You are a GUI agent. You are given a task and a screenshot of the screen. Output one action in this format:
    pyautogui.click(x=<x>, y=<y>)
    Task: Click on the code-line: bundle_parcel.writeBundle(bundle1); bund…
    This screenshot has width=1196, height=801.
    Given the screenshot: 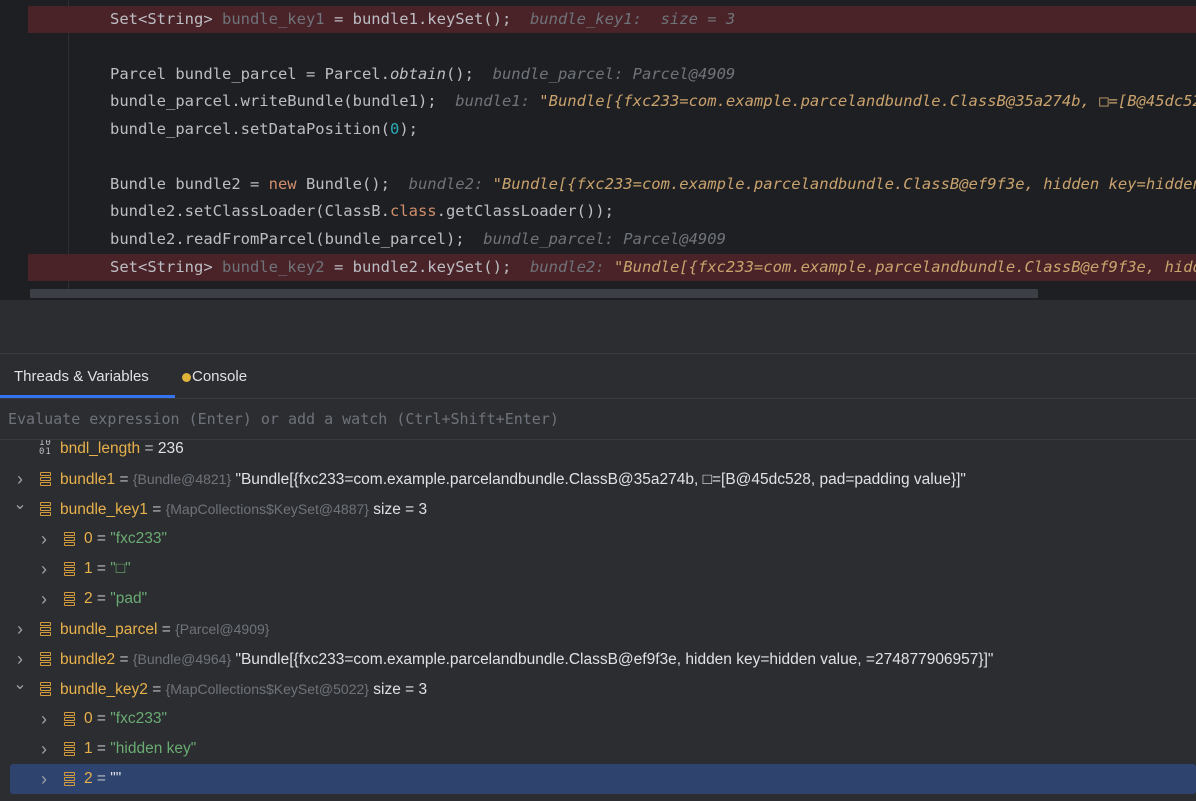 What is the action you would take?
    pyautogui.click(x=598, y=101)
    